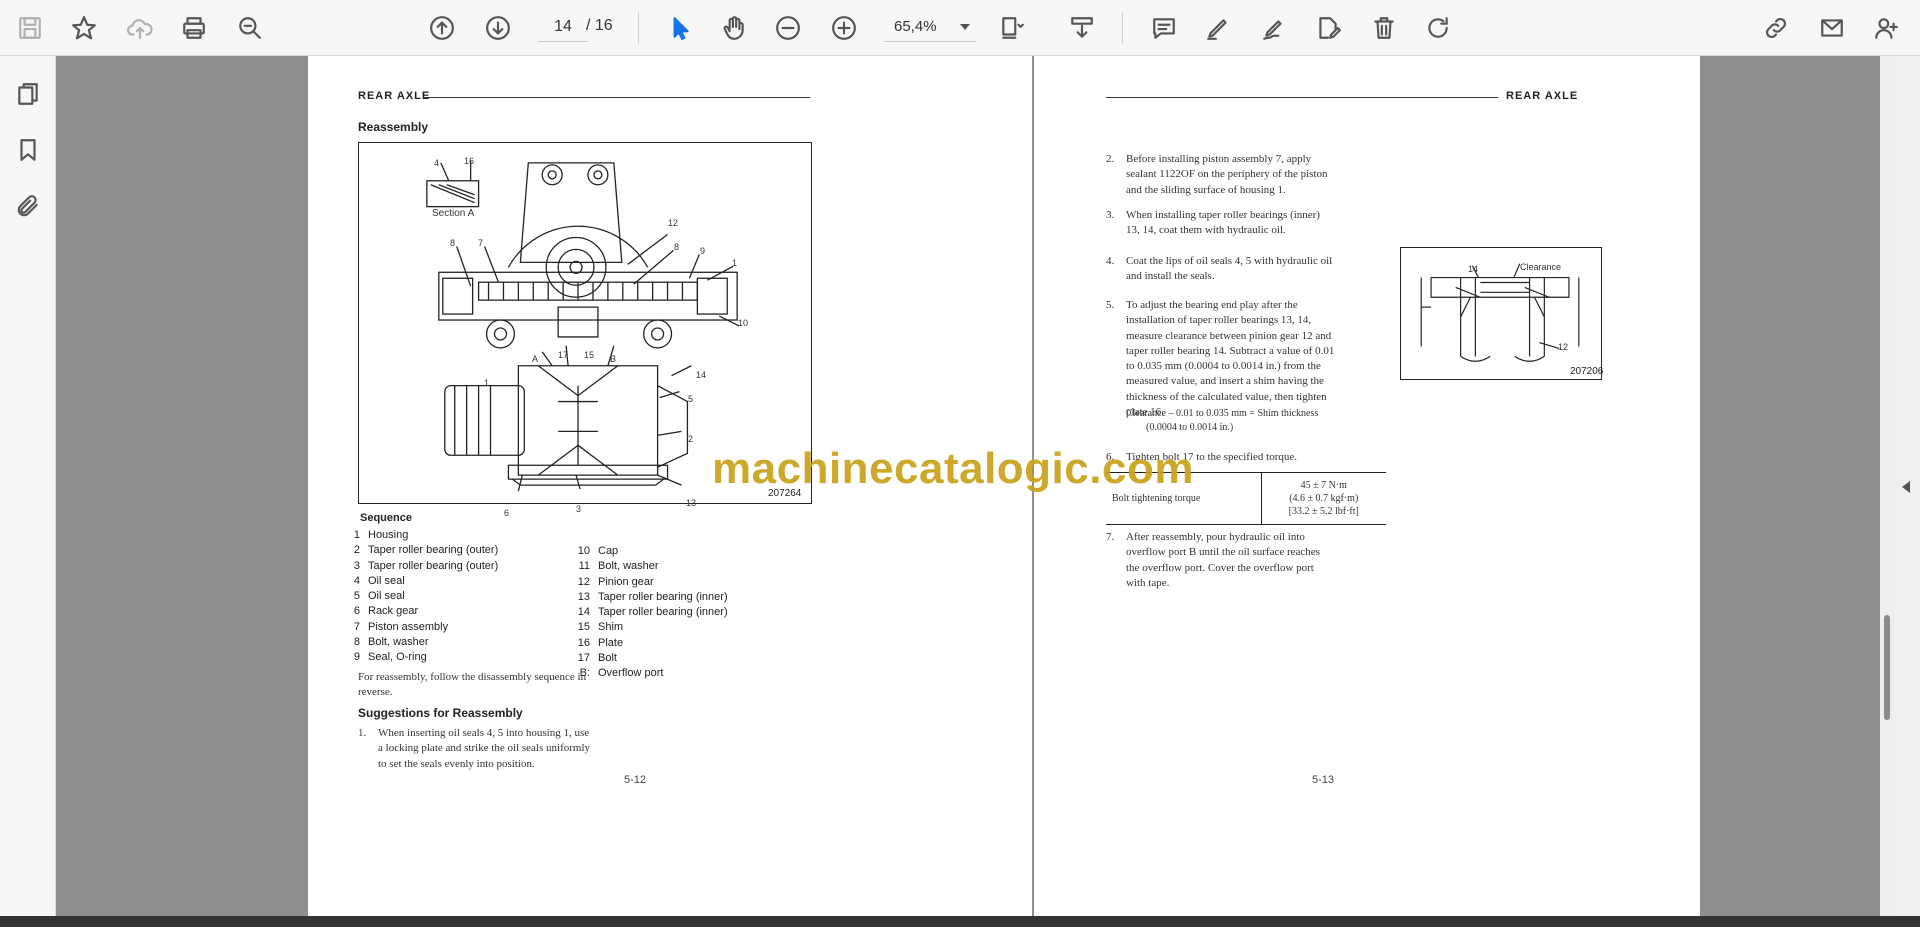  Describe the element at coordinates (691, 503) in the screenshot. I see `figure-label: 13` at that location.